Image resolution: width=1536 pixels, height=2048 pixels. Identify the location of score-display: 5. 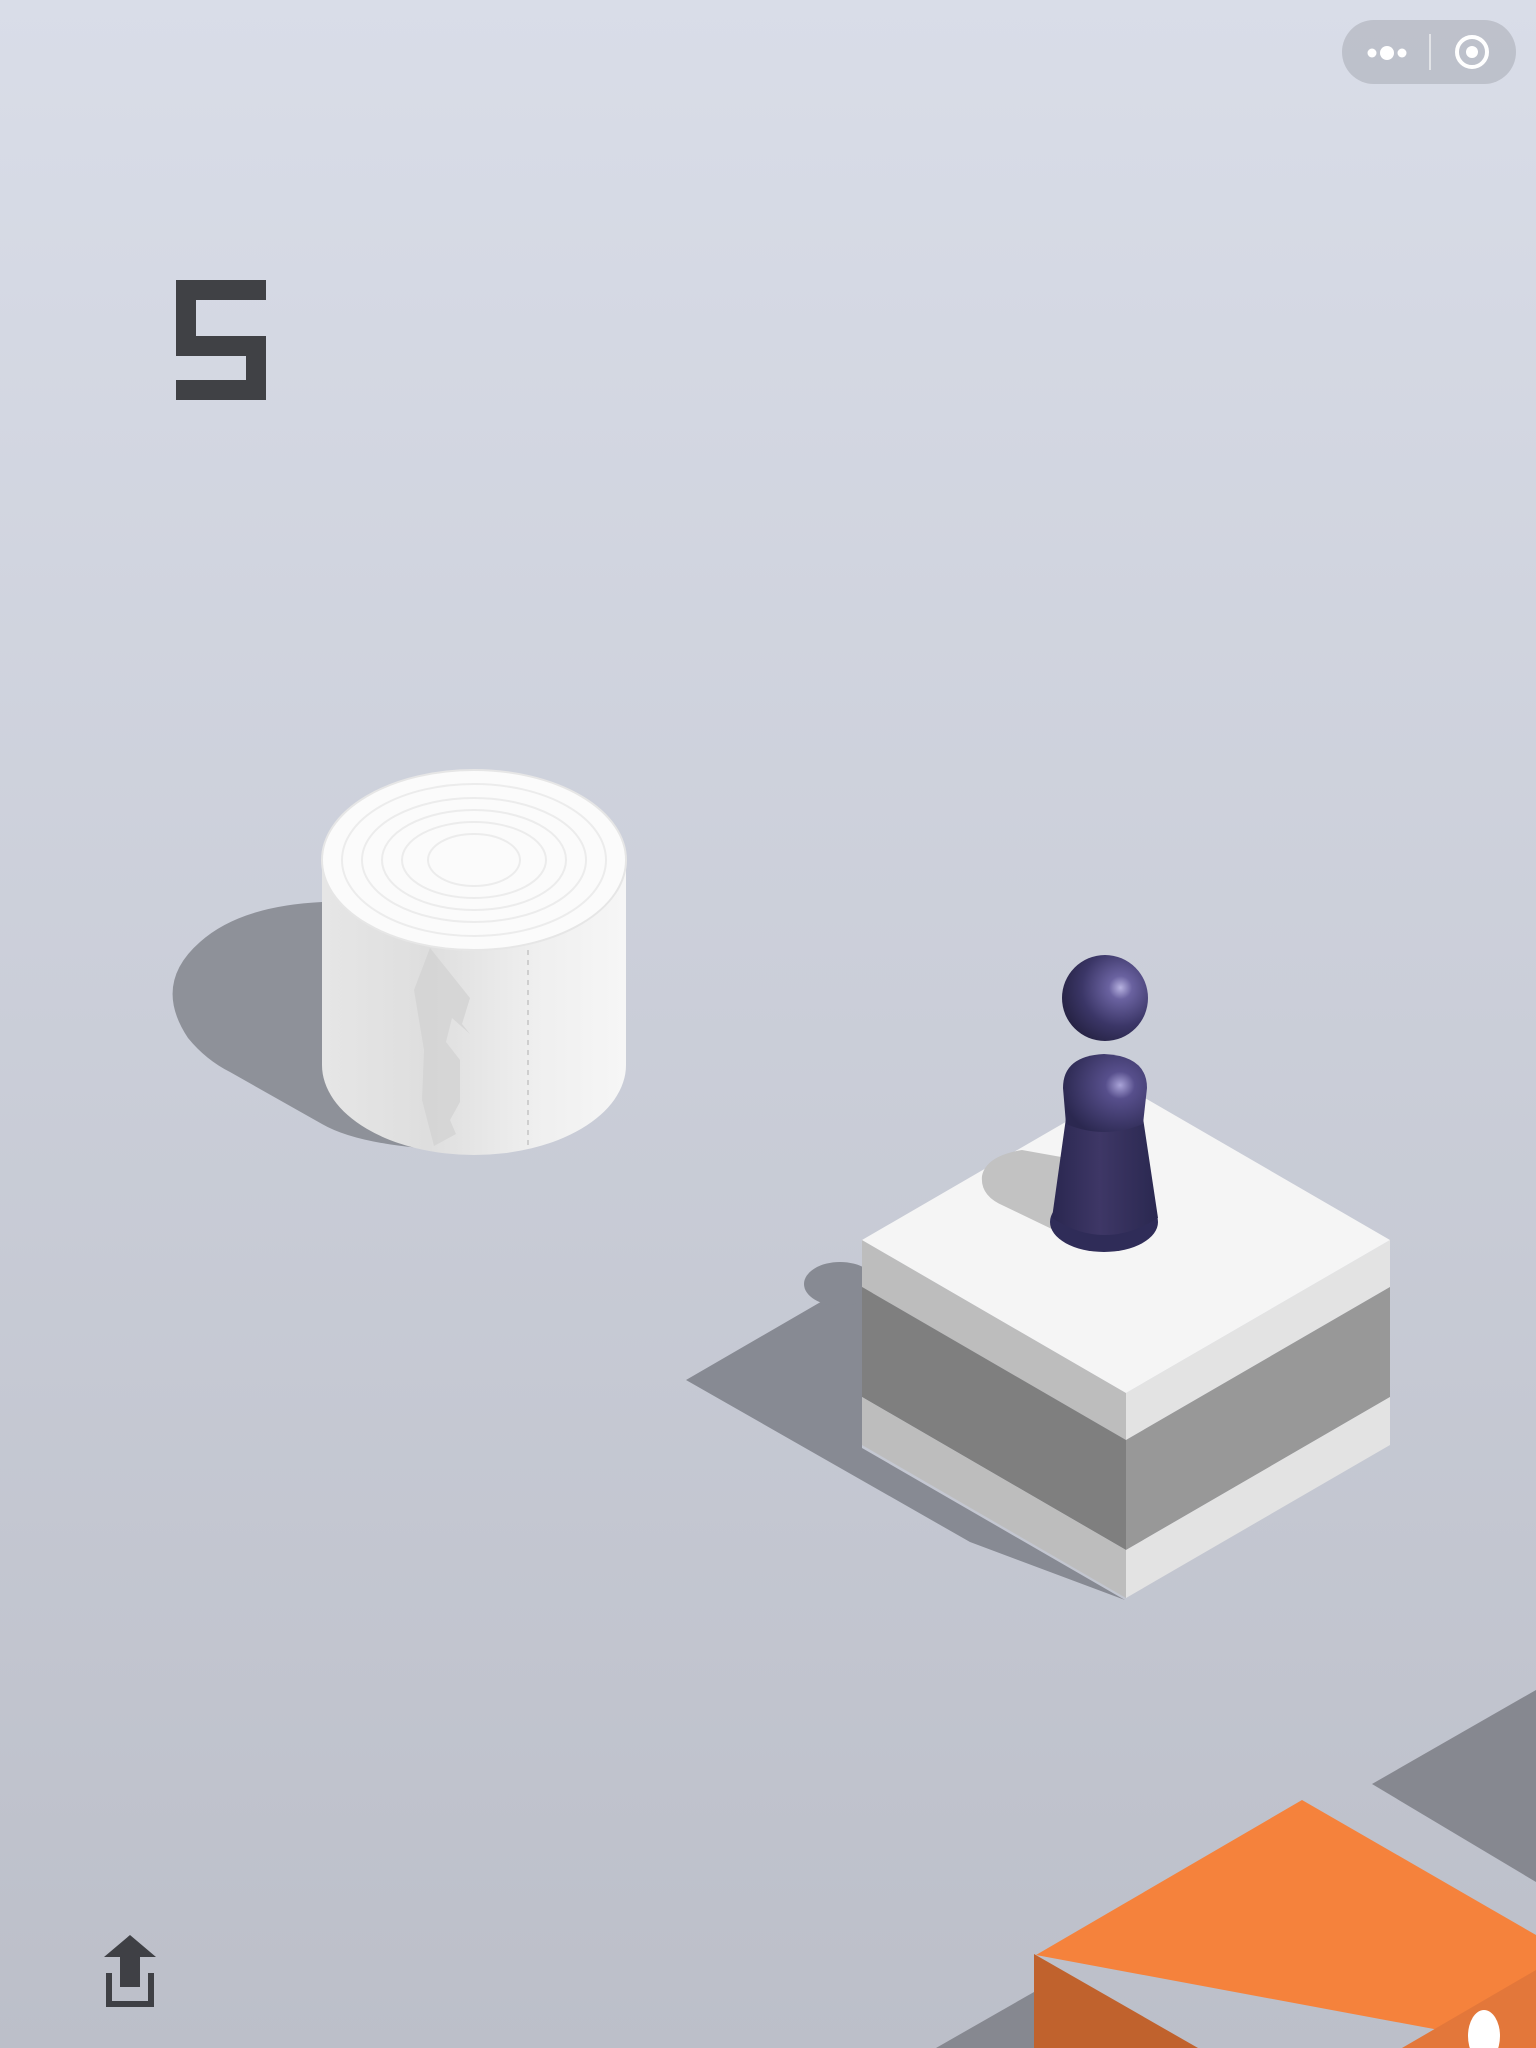
(225, 347).